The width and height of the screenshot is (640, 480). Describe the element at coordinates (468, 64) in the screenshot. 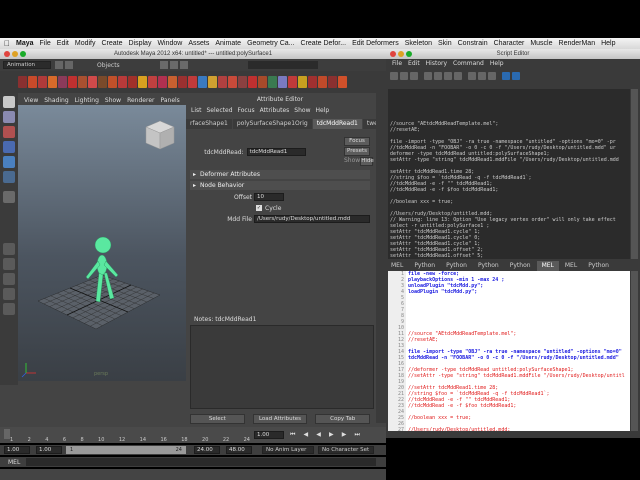

I see `se-menu-command: Command` at that location.